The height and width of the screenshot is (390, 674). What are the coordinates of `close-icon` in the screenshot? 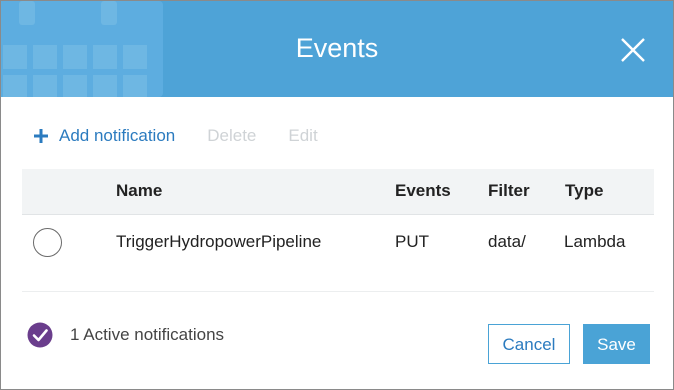 It's located at (633, 50).